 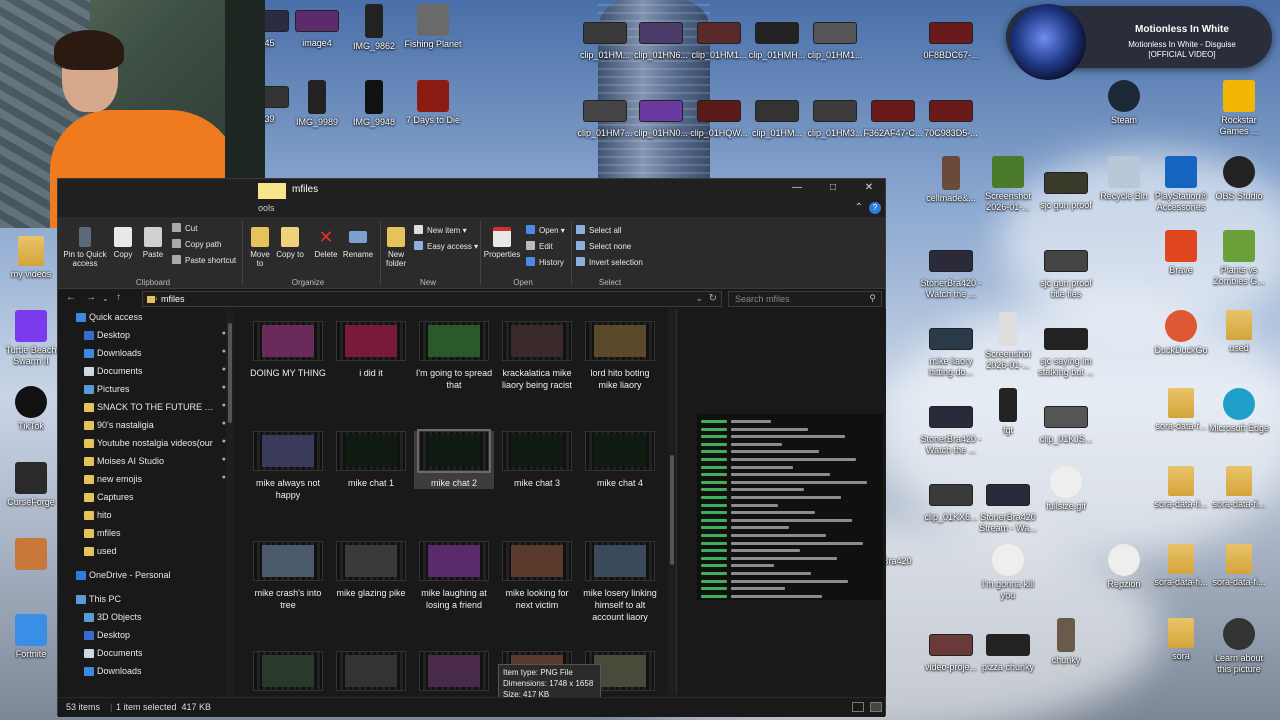 I want to click on nav-item: 3D Objects, so click(x=143, y=618).